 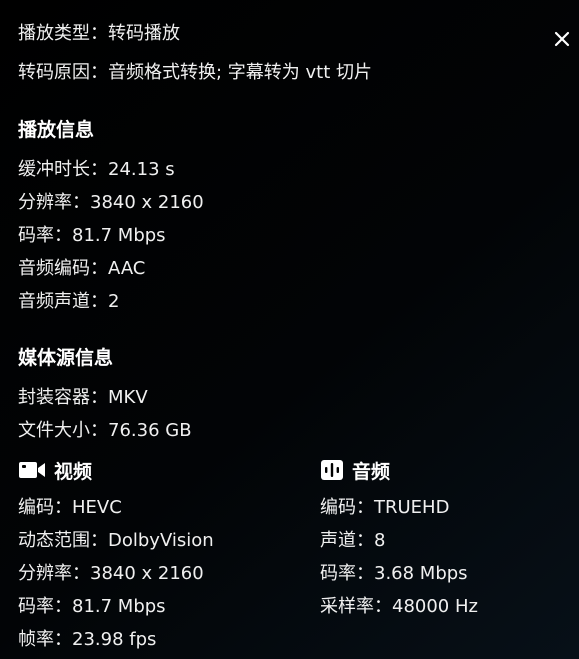 I want to click on info-label: 封装容器：, so click(x=63, y=397).